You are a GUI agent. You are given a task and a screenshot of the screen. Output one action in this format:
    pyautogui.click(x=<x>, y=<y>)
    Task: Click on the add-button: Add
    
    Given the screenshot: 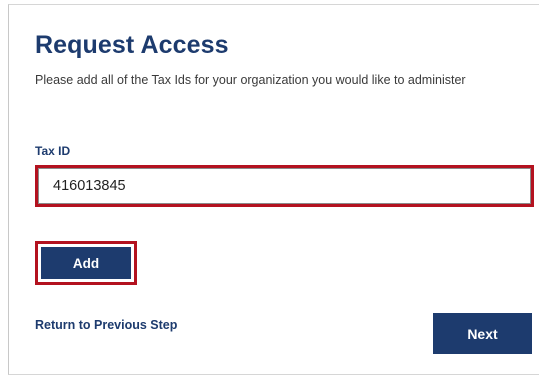 What is the action you would take?
    pyautogui.click(x=86, y=263)
    